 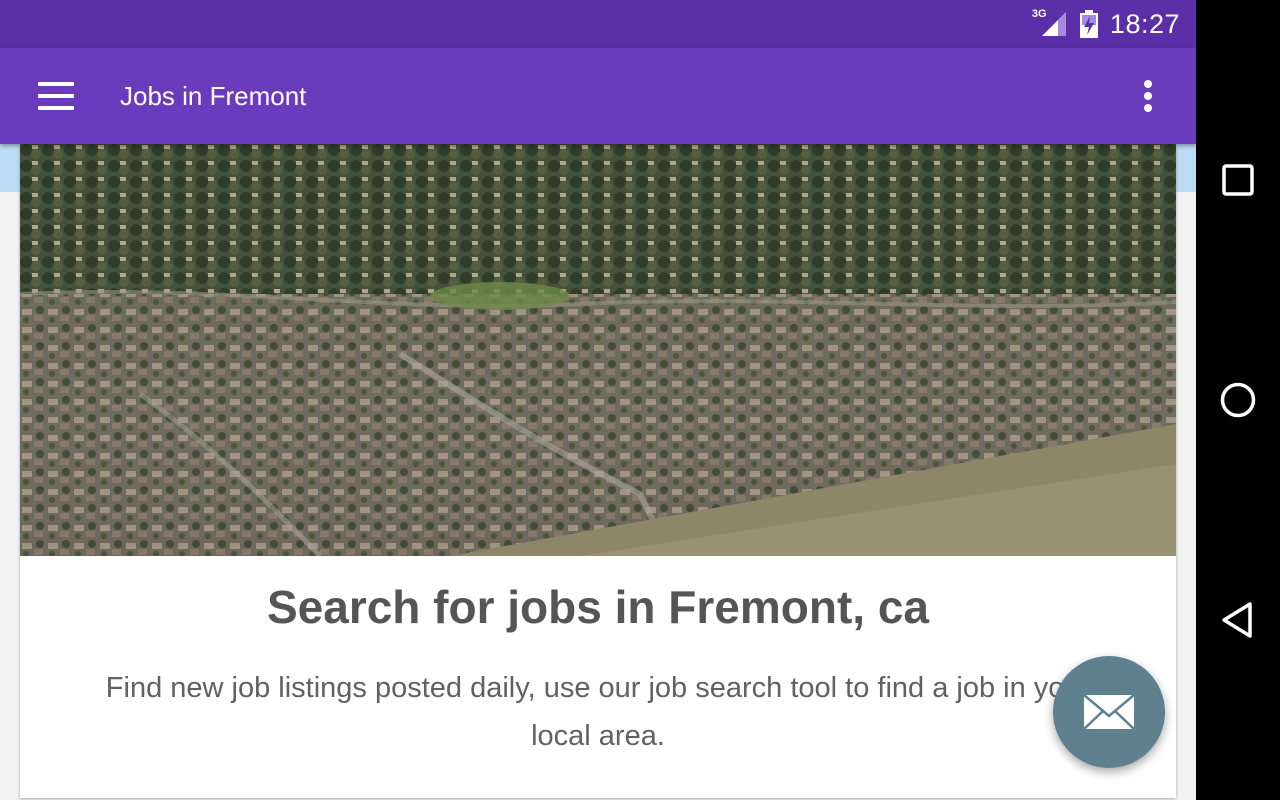 What do you see at coordinates (598, 607) in the screenshot?
I see `card-title: Search for jobs in Fremont, ca` at bounding box center [598, 607].